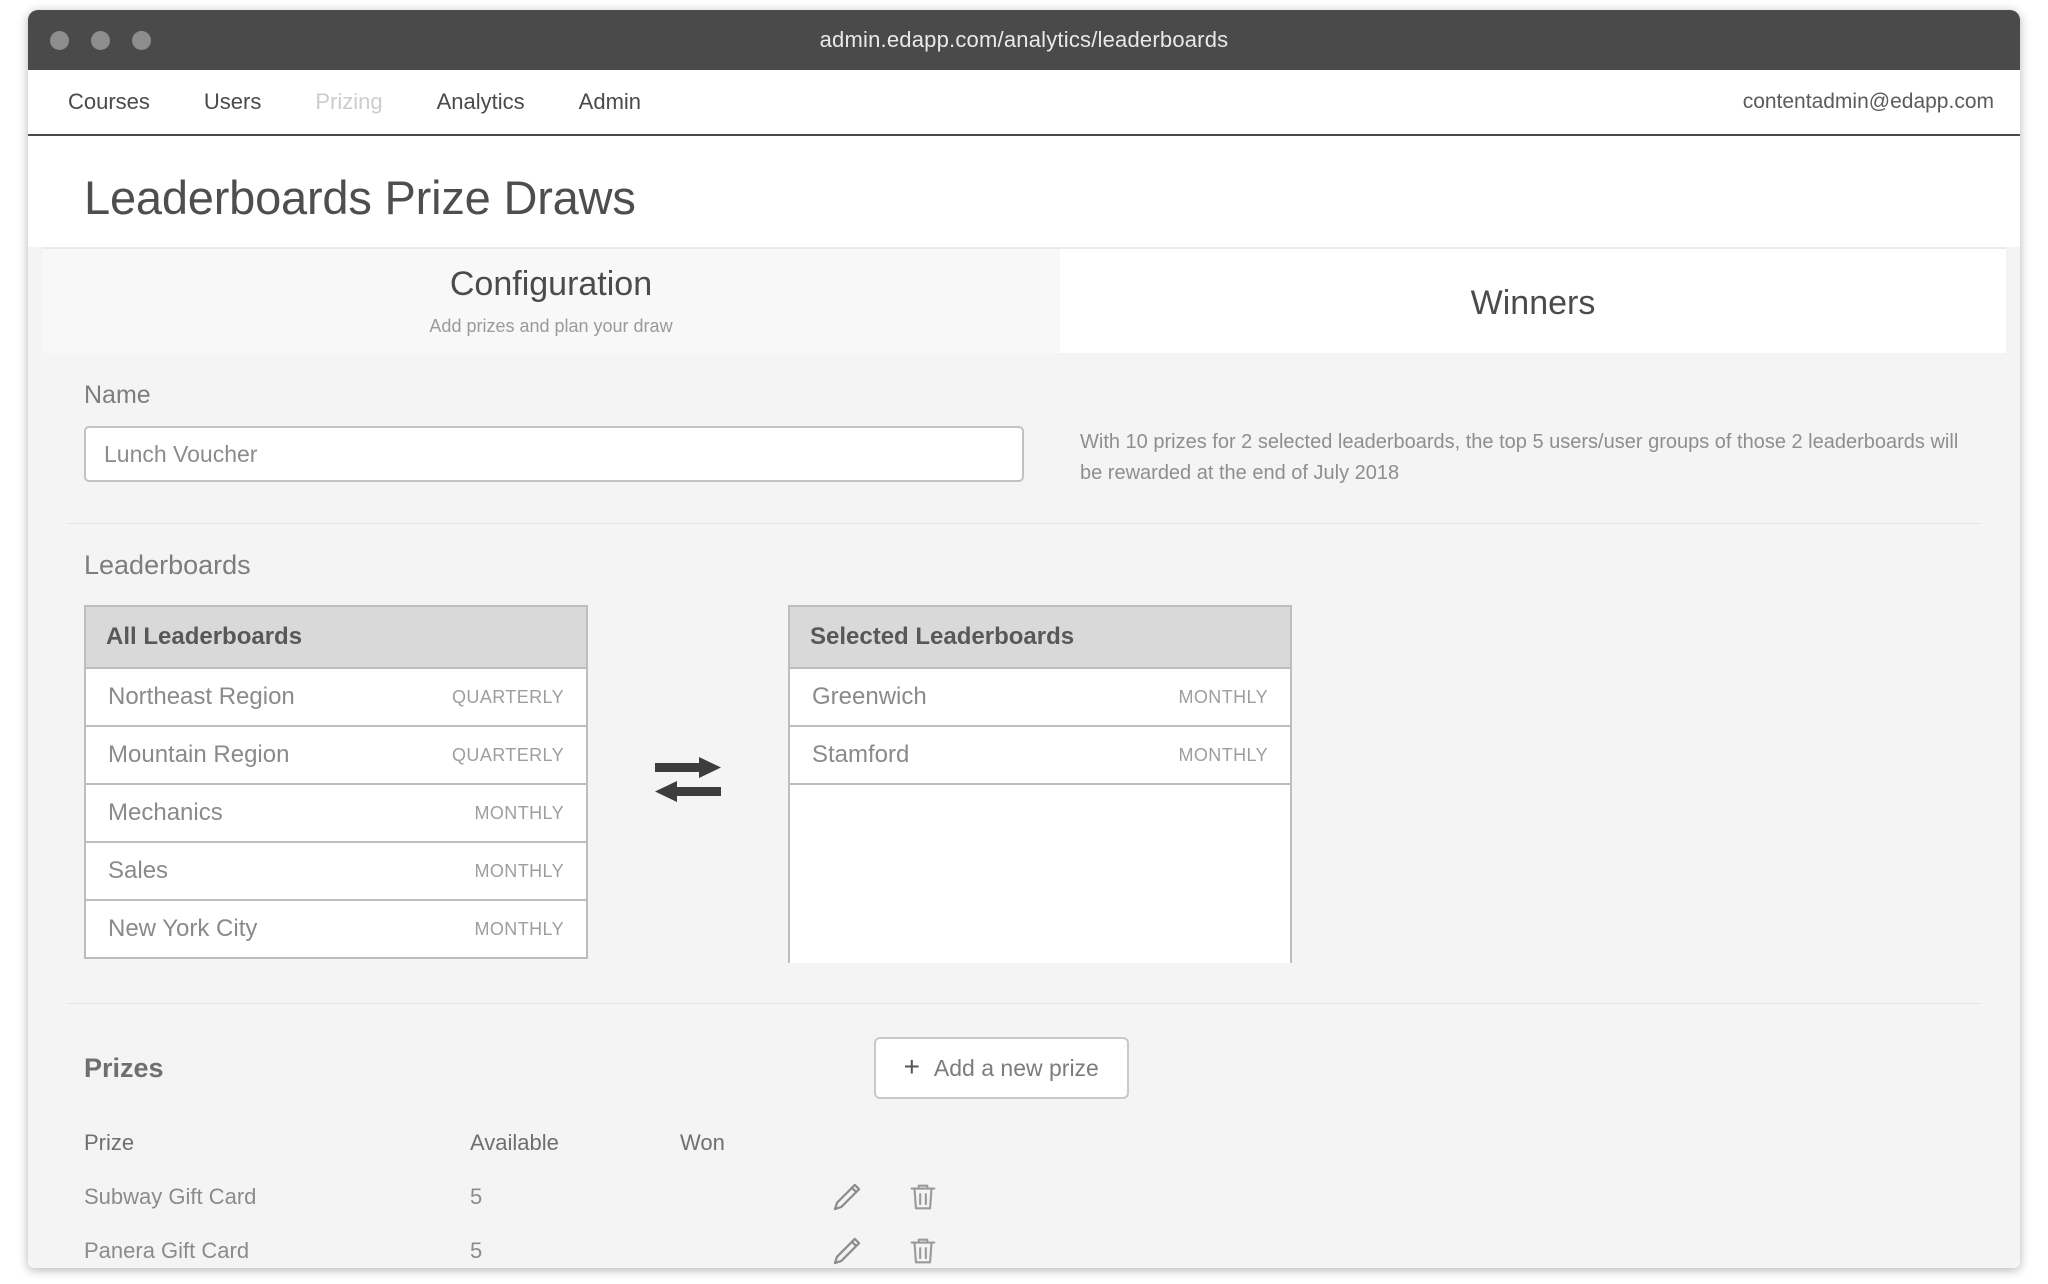  I want to click on list-item: Mountain Region QUARTERLY, so click(336, 754).